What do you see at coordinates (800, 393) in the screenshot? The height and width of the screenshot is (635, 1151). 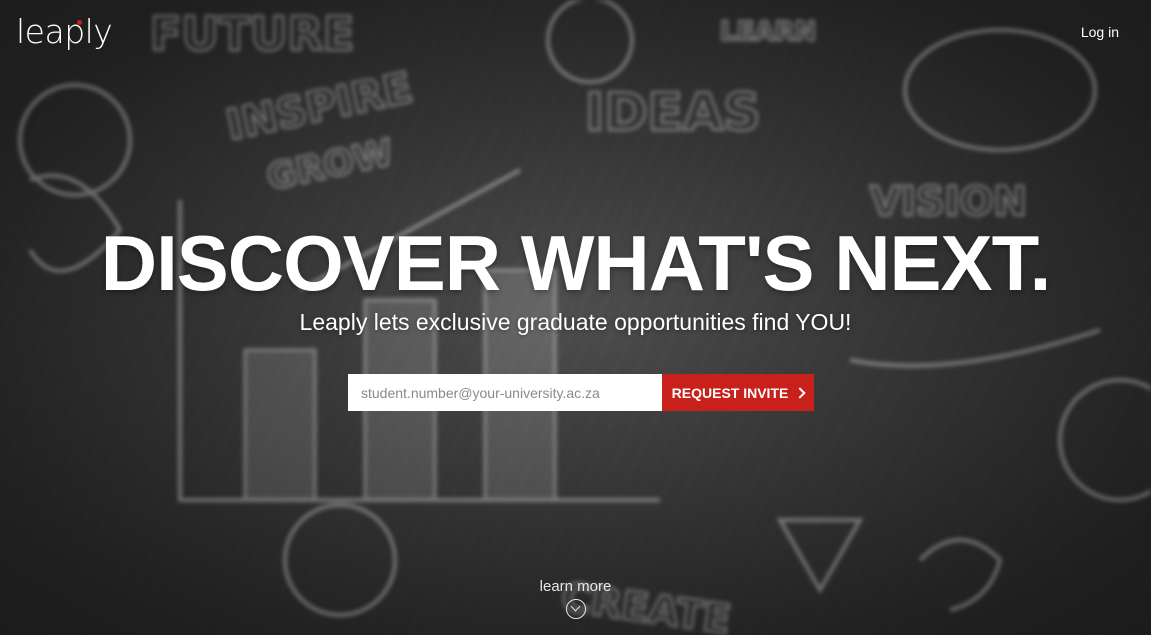 I see `chevron-right-icon` at bounding box center [800, 393].